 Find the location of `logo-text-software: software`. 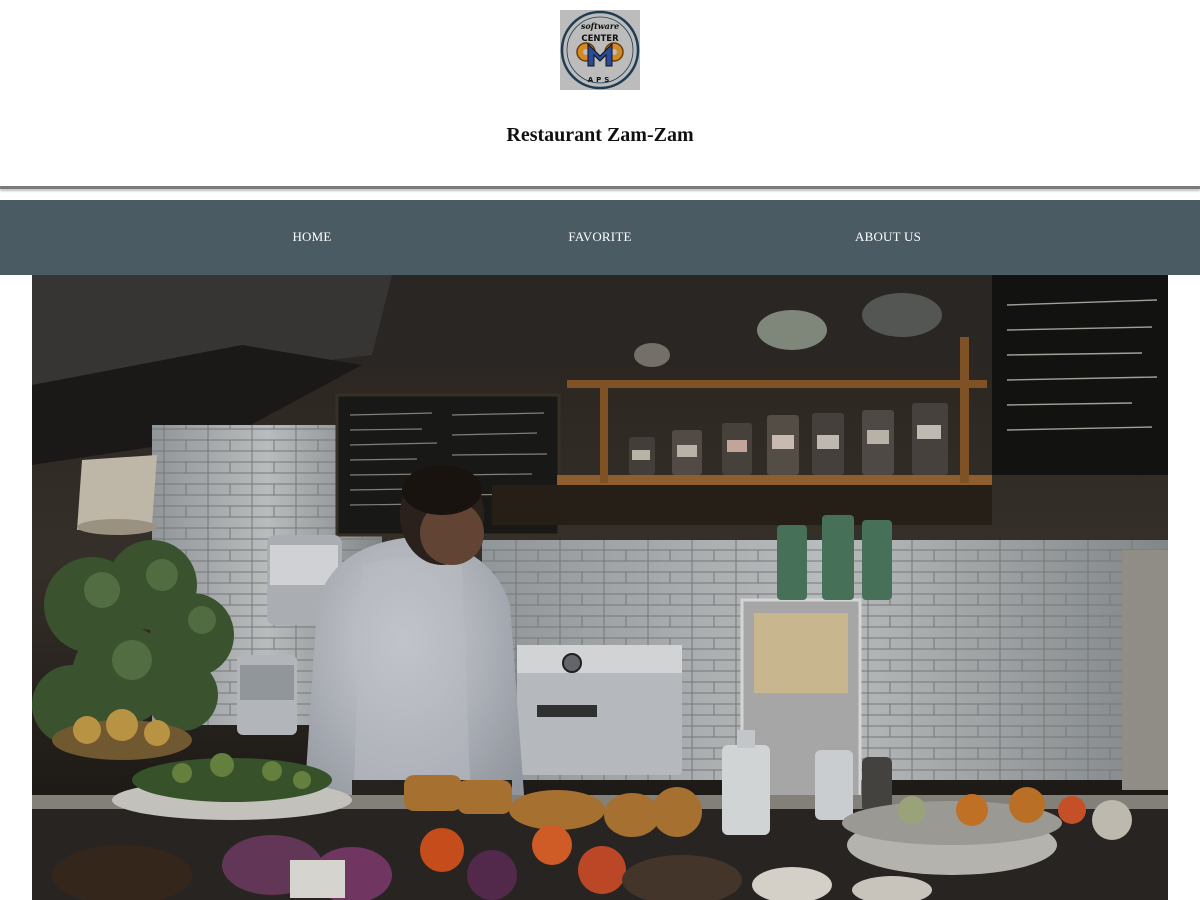

logo-text-software: software is located at coordinates (600, 26).